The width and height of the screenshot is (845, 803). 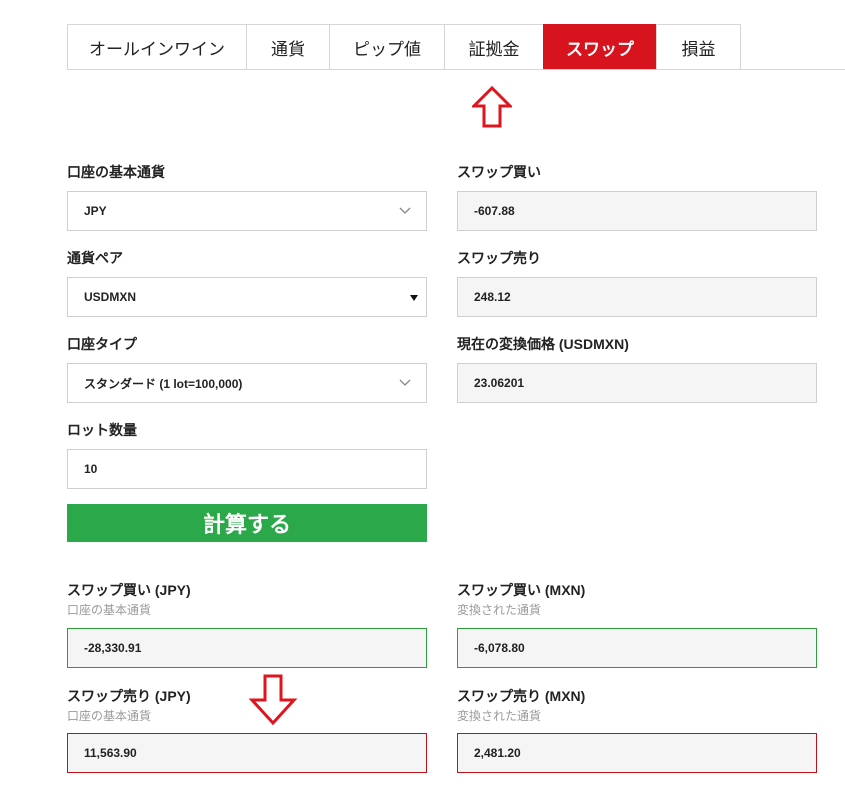 What do you see at coordinates (543, 344) in the screenshot?
I see `conversion-rate-label: 現在の変換価格 (USDMXN)` at bounding box center [543, 344].